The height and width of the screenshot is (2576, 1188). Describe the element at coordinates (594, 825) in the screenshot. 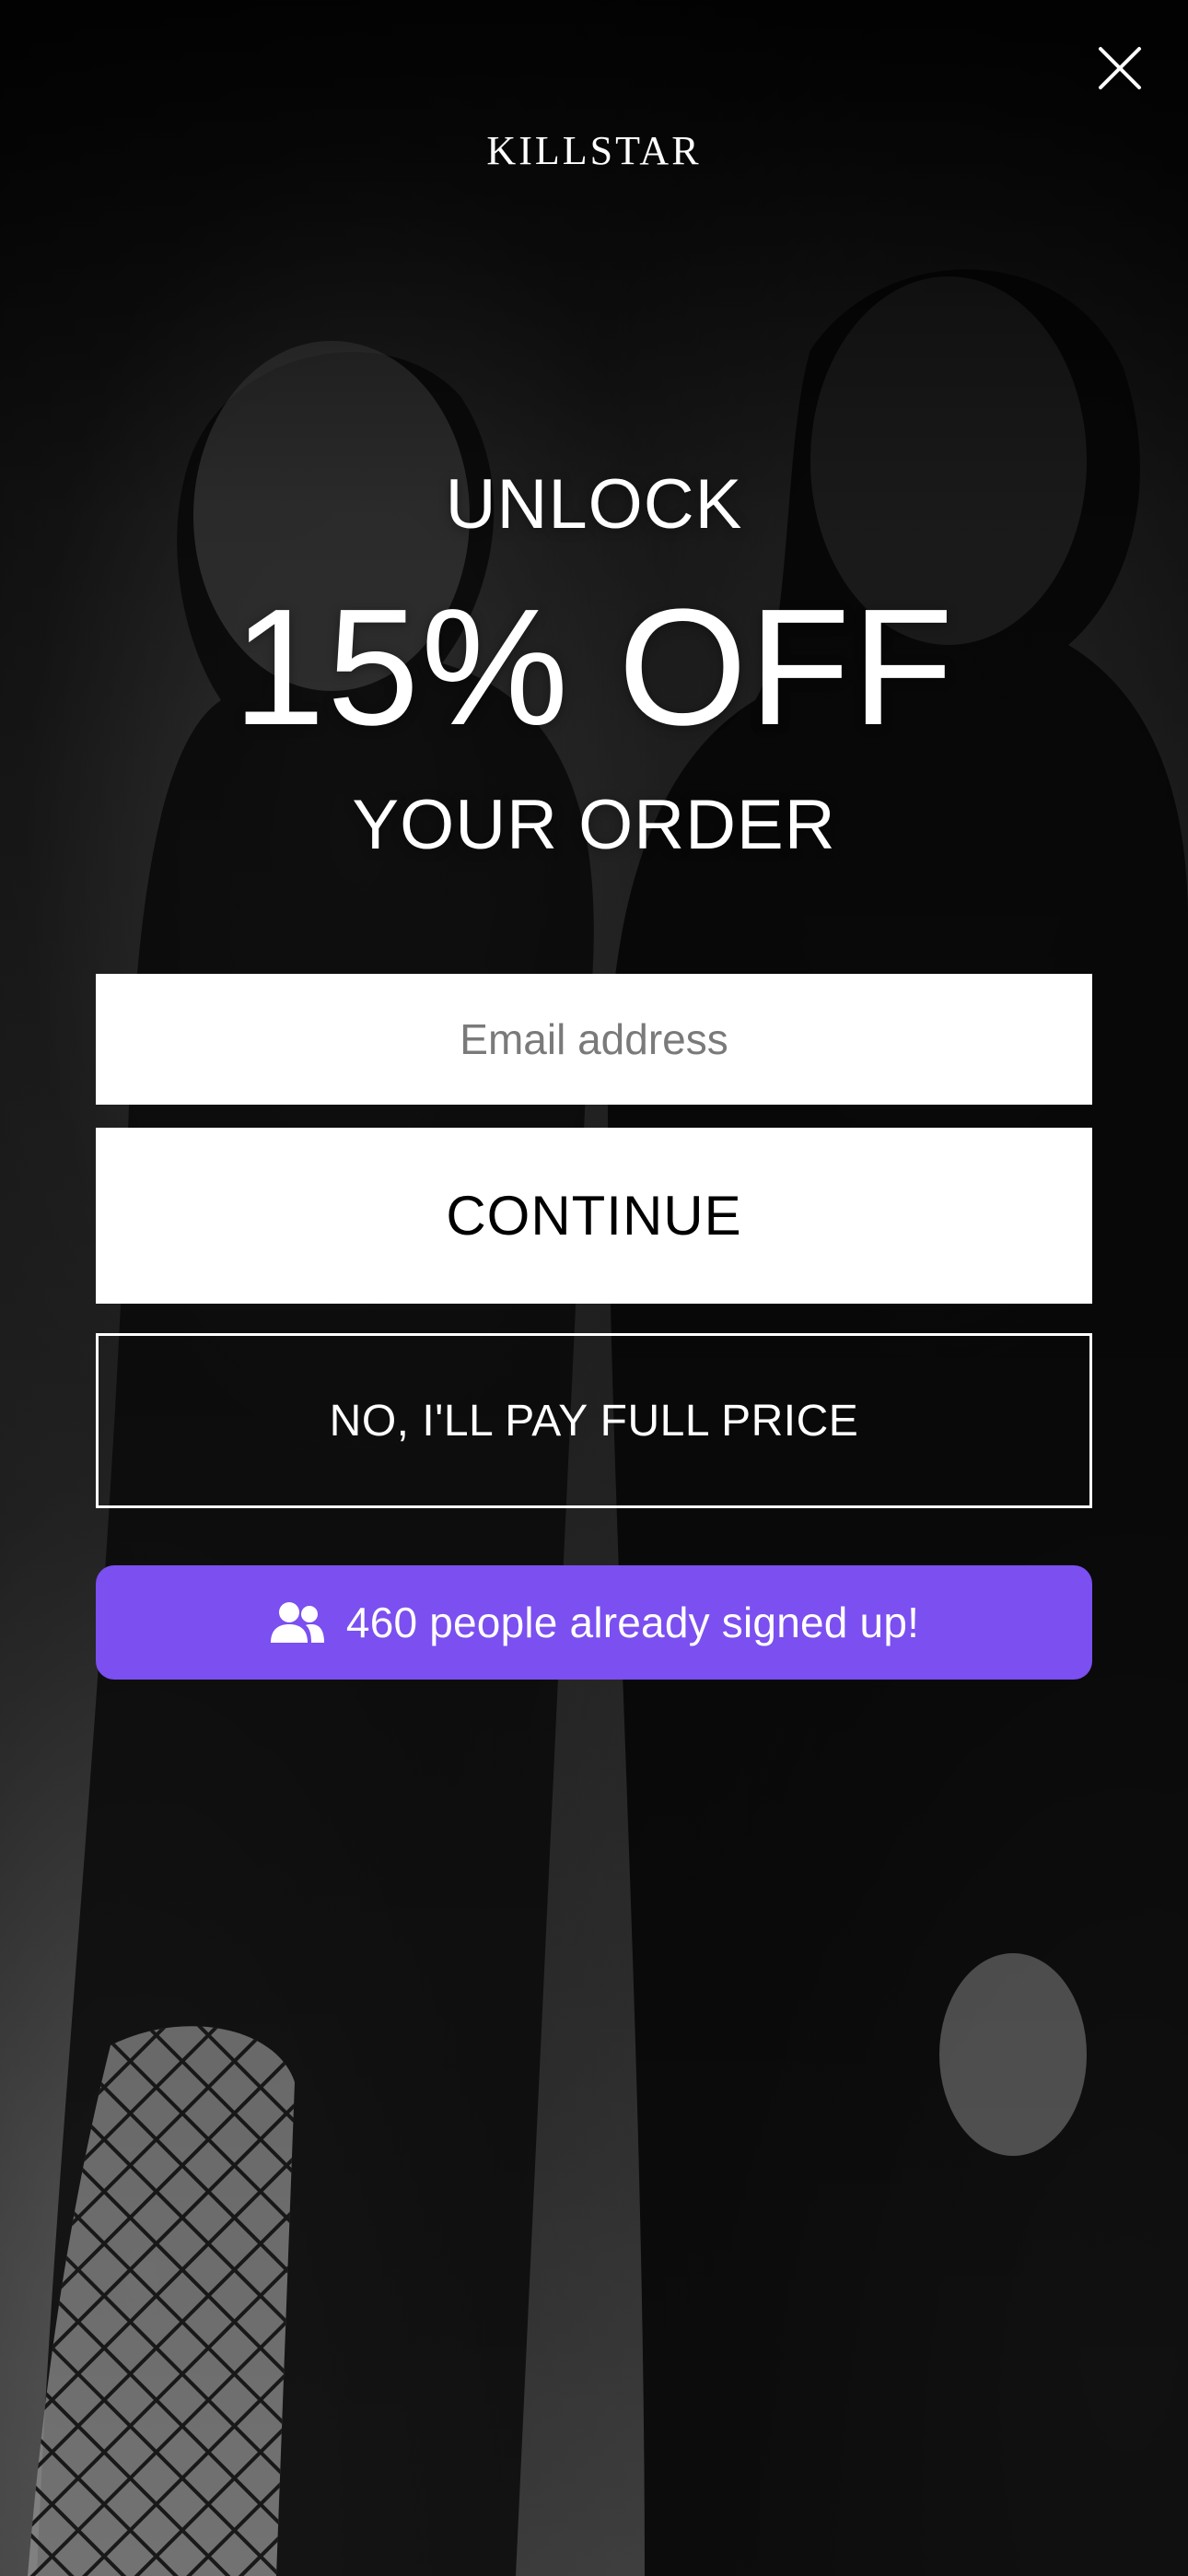

I see `headline-your-order: YOUR ORDER` at that location.